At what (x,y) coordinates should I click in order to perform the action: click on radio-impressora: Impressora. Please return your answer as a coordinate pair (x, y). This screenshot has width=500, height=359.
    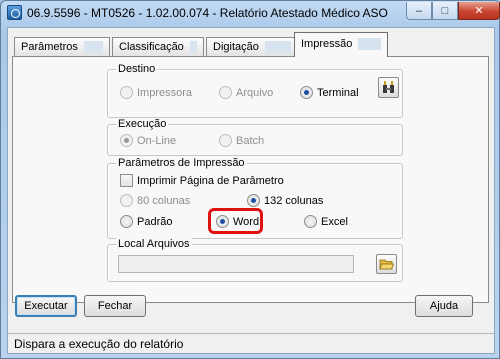
    Looking at the image, I should click on (156, 92).